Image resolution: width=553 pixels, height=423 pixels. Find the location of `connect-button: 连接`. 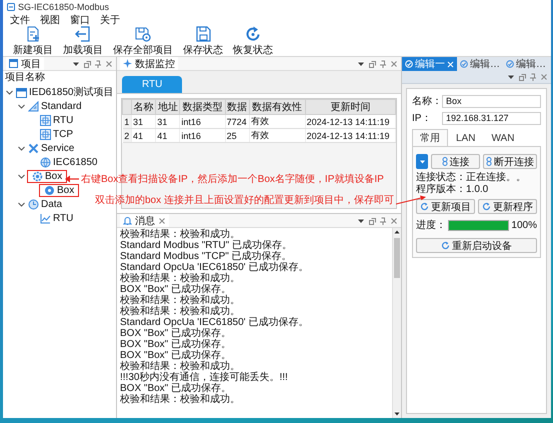

connect-button: 连接 is located at coordinates (455, 161).